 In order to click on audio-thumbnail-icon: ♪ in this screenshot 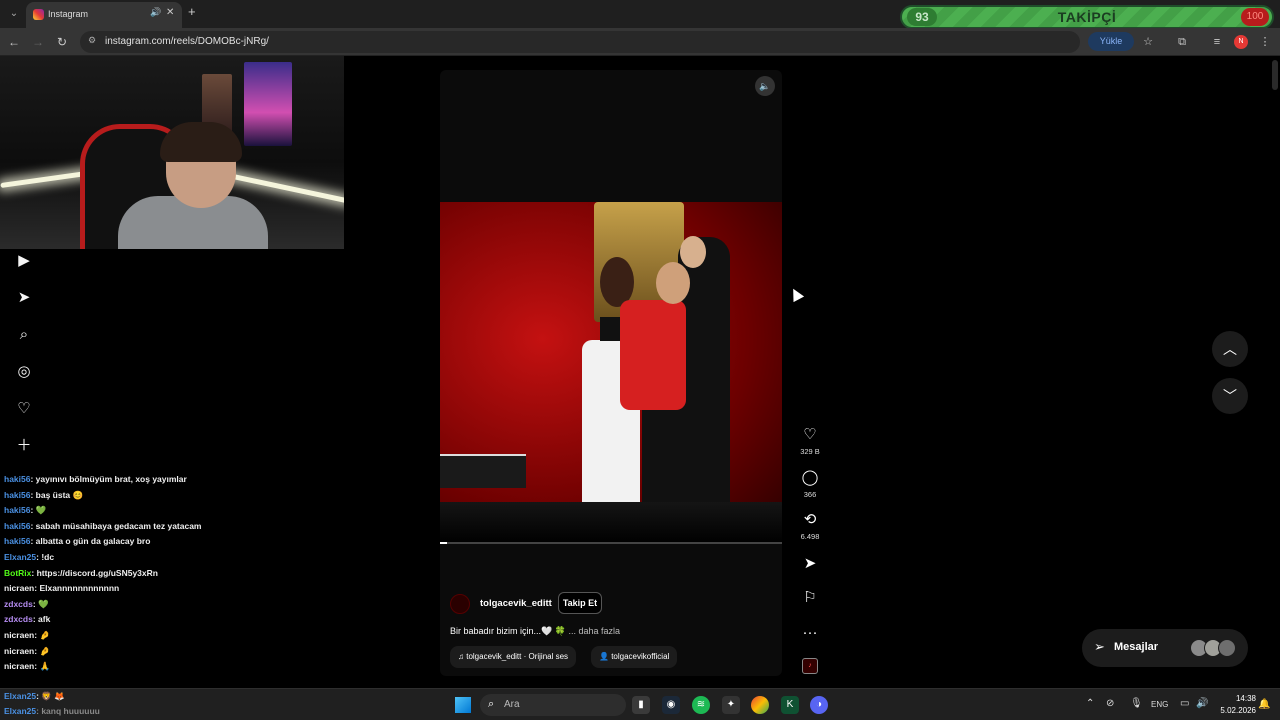, I will do `click(810, 666)`.